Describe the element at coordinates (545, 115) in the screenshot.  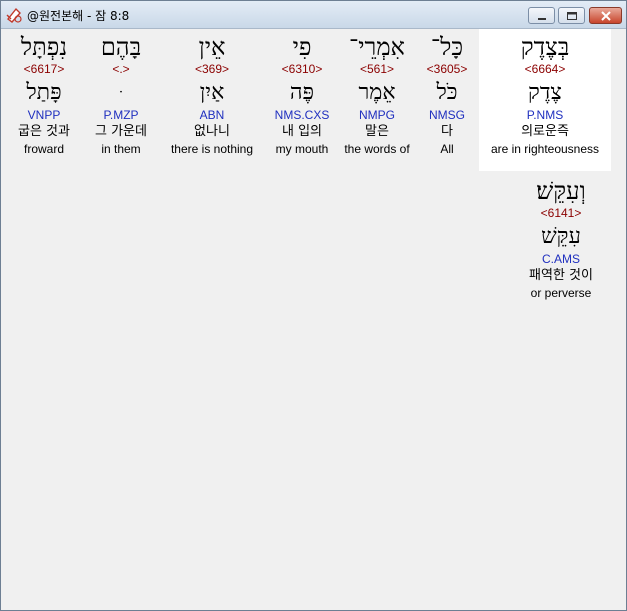
I see `morphology-code: P.NMS` at that location.